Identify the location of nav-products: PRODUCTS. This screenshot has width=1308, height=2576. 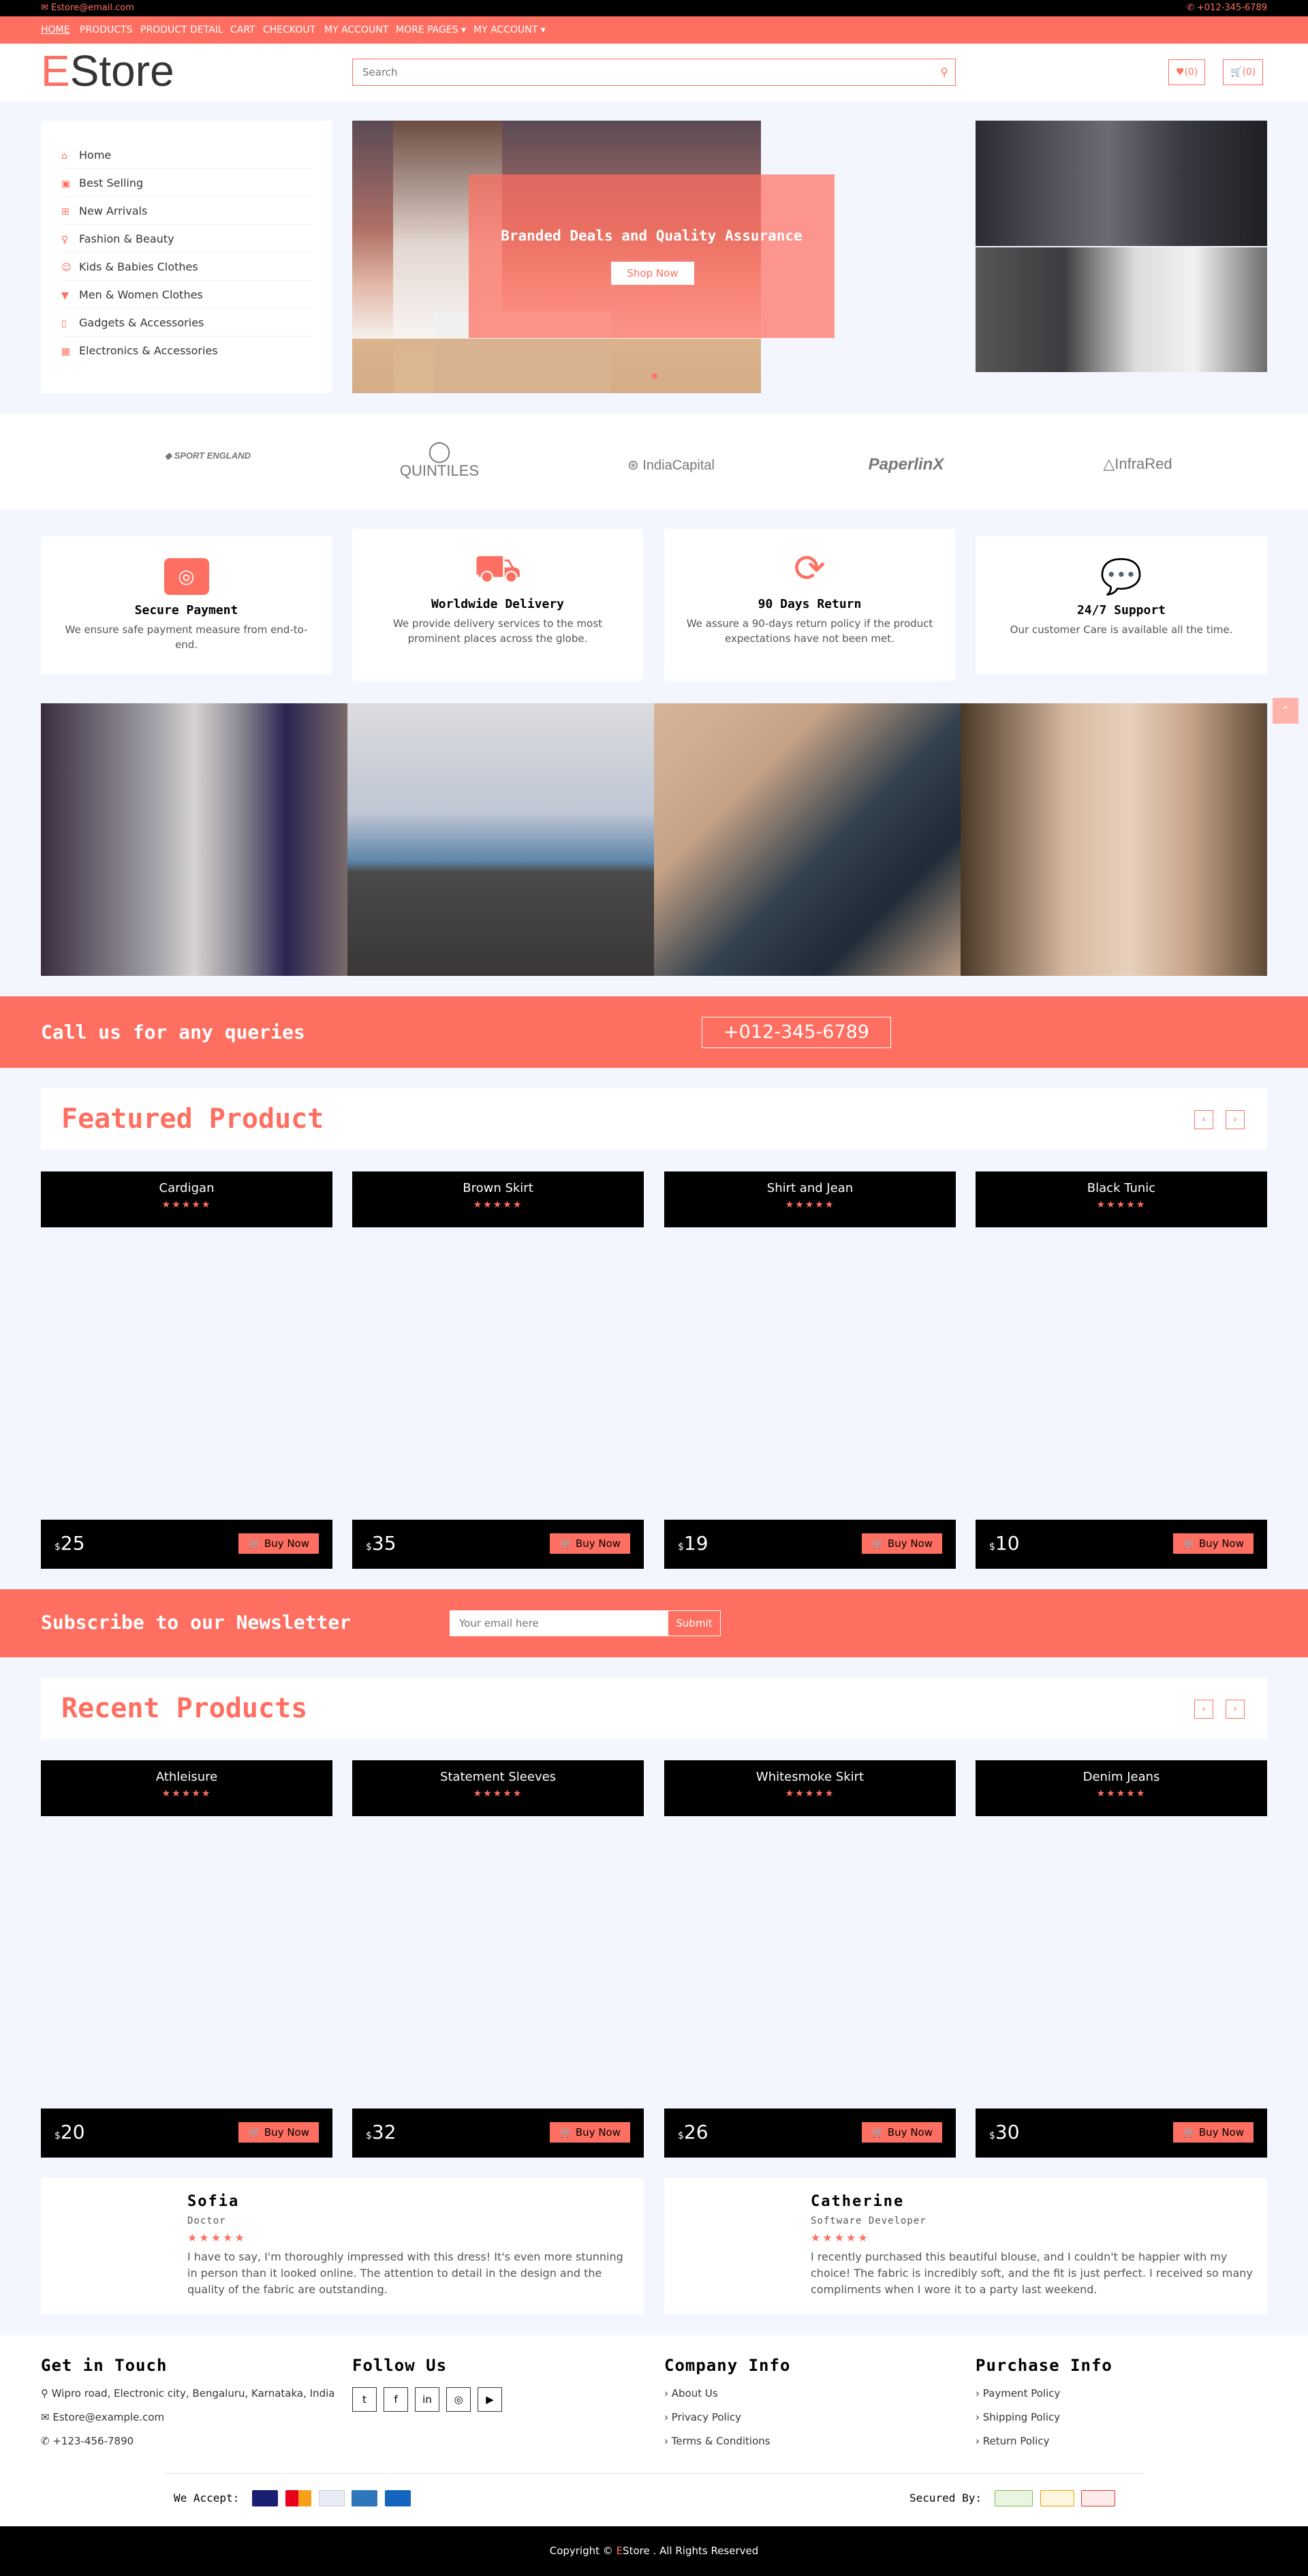
(106, 30).